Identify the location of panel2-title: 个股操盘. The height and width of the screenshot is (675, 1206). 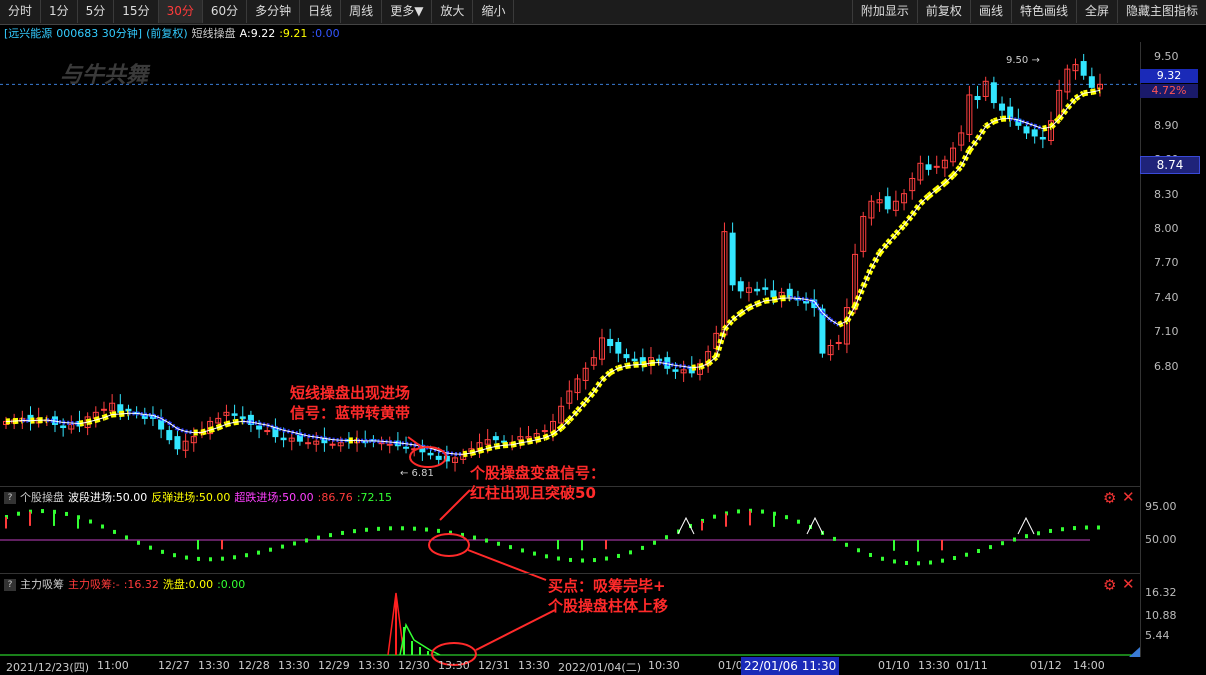
(42, 497).